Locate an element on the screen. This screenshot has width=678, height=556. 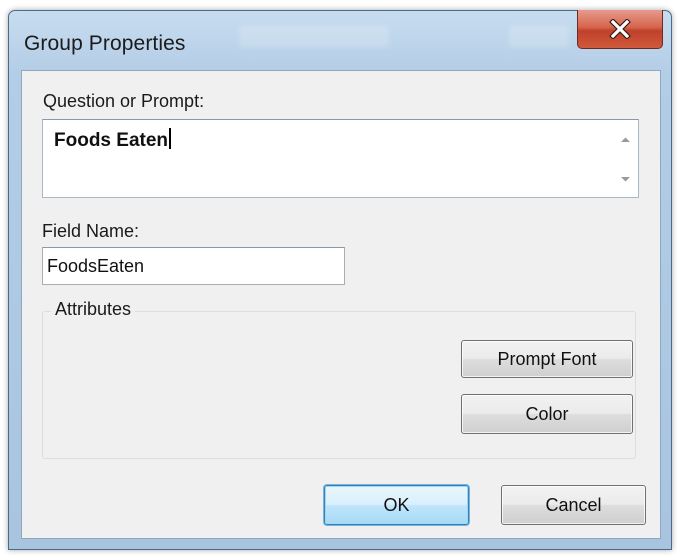
color-button: Color is located at coordinates (547, 414).